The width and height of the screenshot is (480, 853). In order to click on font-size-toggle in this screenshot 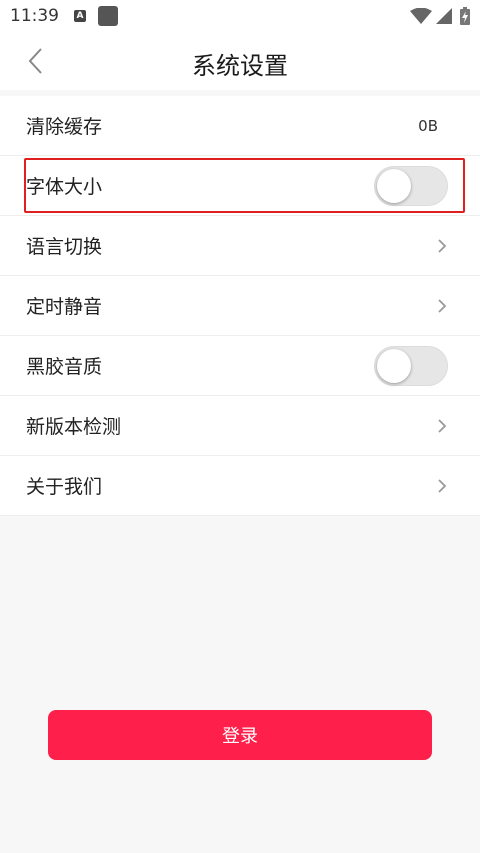, I will do `click(411, 186)`.